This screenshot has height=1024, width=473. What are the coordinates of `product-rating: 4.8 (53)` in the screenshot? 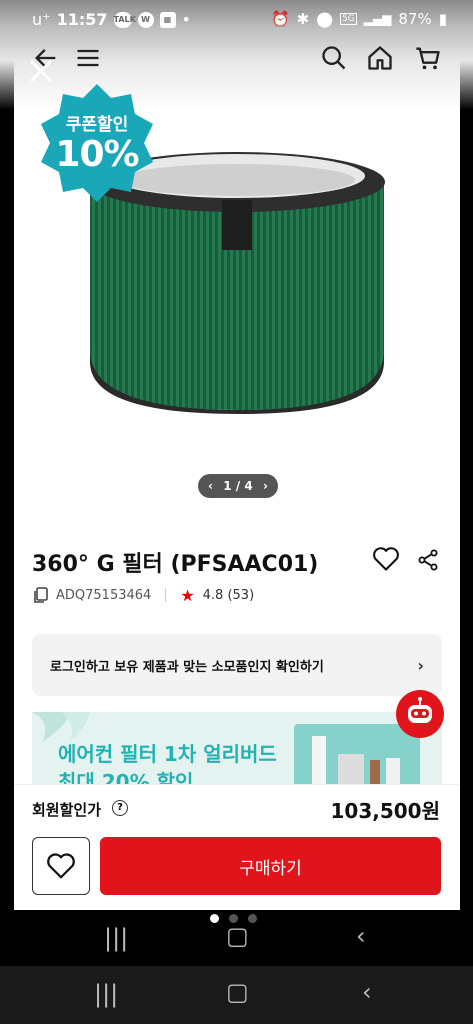 It's located at (229, 595).